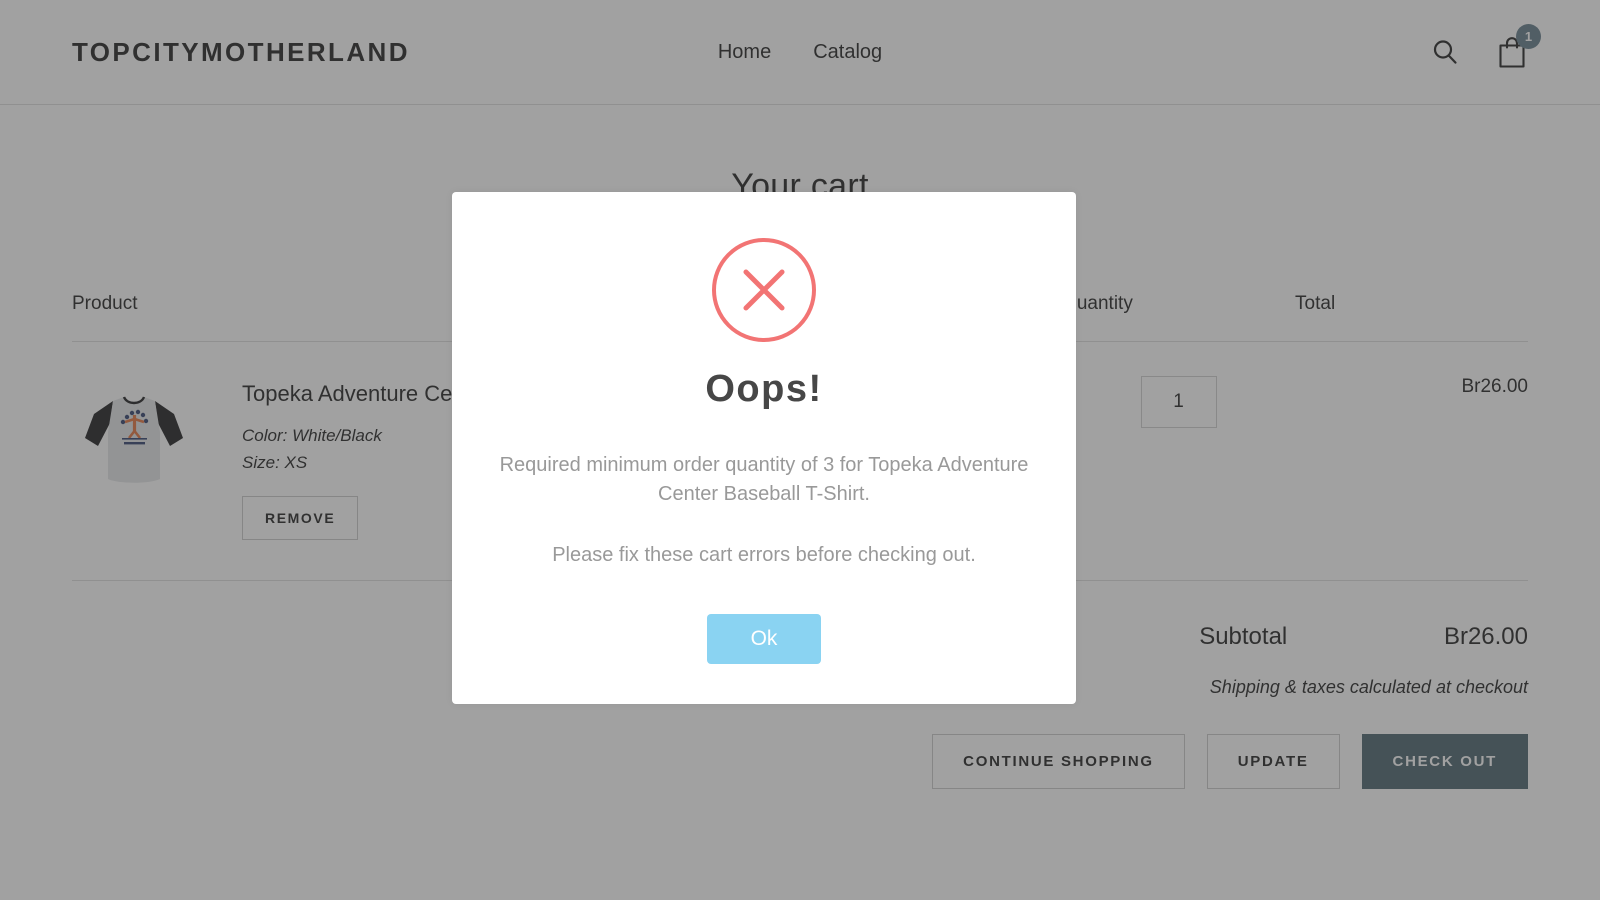 This screenshot has height=900, width=1600. I want to click on modal-title: Oops!, so click(764, 389).